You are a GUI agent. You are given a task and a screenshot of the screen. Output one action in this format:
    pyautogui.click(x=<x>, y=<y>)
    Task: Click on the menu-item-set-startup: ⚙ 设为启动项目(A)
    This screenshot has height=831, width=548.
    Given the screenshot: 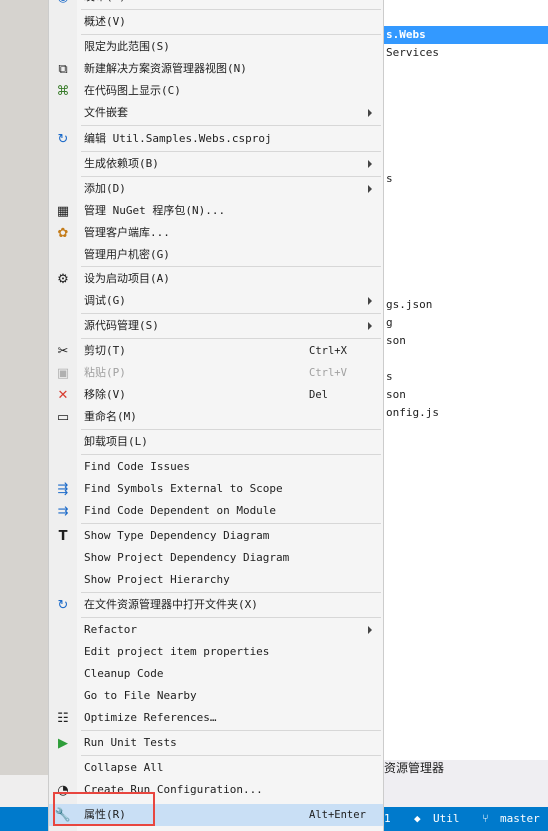 What is the action you would take?
    pyautogui.click(x=216, y=279)
    